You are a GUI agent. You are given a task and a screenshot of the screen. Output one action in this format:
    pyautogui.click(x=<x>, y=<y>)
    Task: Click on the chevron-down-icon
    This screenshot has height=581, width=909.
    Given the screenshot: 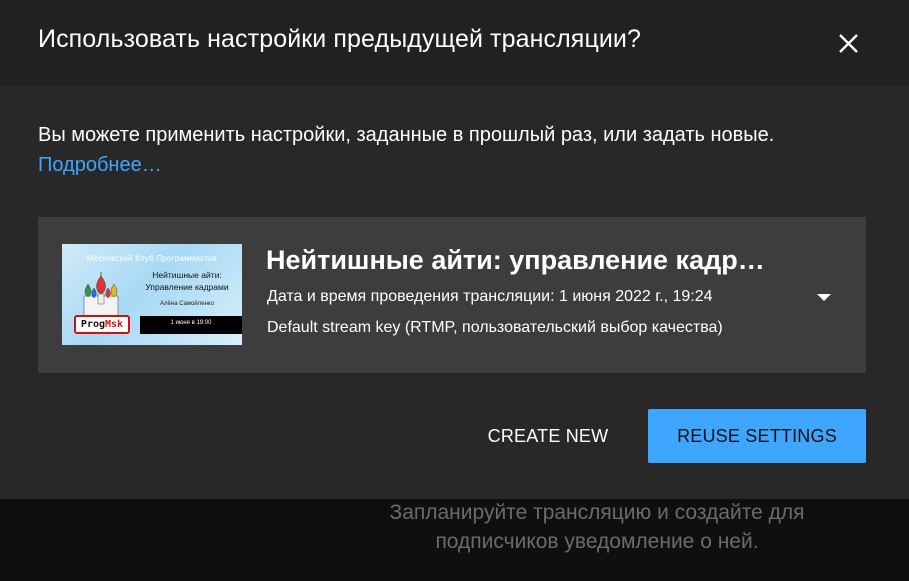 What is the action you would take?
    pyautogui.click(x=824, y=297)
    